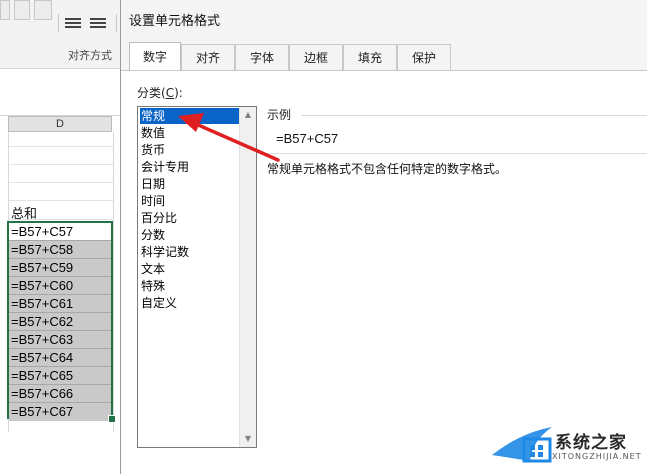 The height and width of the screenshot is (475, 647). I want to click on formula-cell: =B57+C57, so click(60, 232).